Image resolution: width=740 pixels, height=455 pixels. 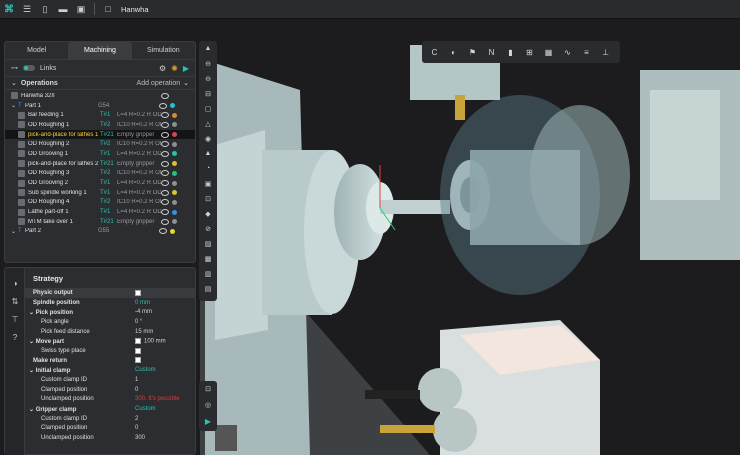 What do you see at coordinates (100, 193) in the screenshot?
I see `operation-row: Sub spindle working 1 T#1 L=4 R=0.2 R OD` at bounding box center [100, 193].